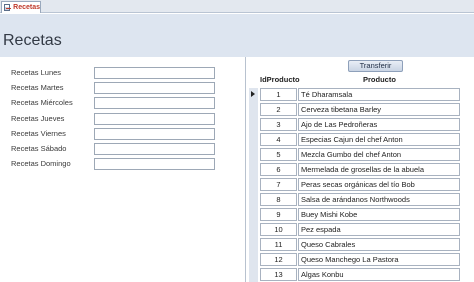  What do you see at coordinates (379, 199) in the screenshot?
I see `product-name-cell: Salsa de arándanos Northwoods` at bounding box center [379, 199].